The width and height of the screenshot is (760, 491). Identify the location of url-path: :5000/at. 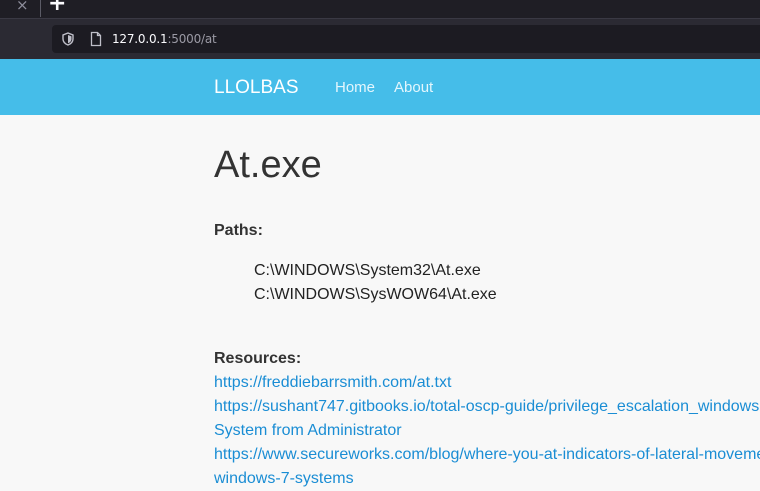
(192, 39).